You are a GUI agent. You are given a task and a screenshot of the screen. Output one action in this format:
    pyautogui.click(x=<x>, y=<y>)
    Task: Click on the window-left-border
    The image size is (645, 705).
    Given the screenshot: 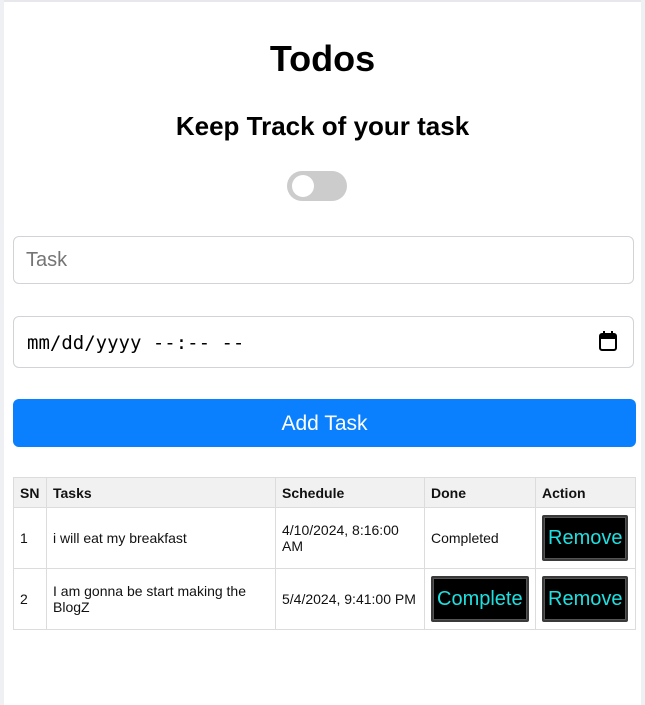 What is the action you would take?
    pyautogui.click(x=2, y=352)
    